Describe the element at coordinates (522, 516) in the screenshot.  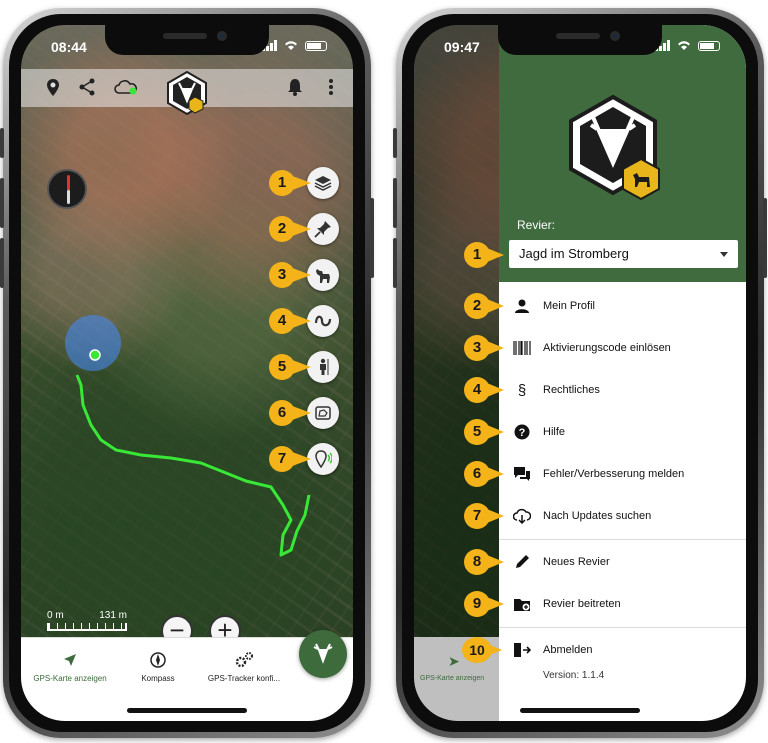
I see `cloud-download-icon` at that location.